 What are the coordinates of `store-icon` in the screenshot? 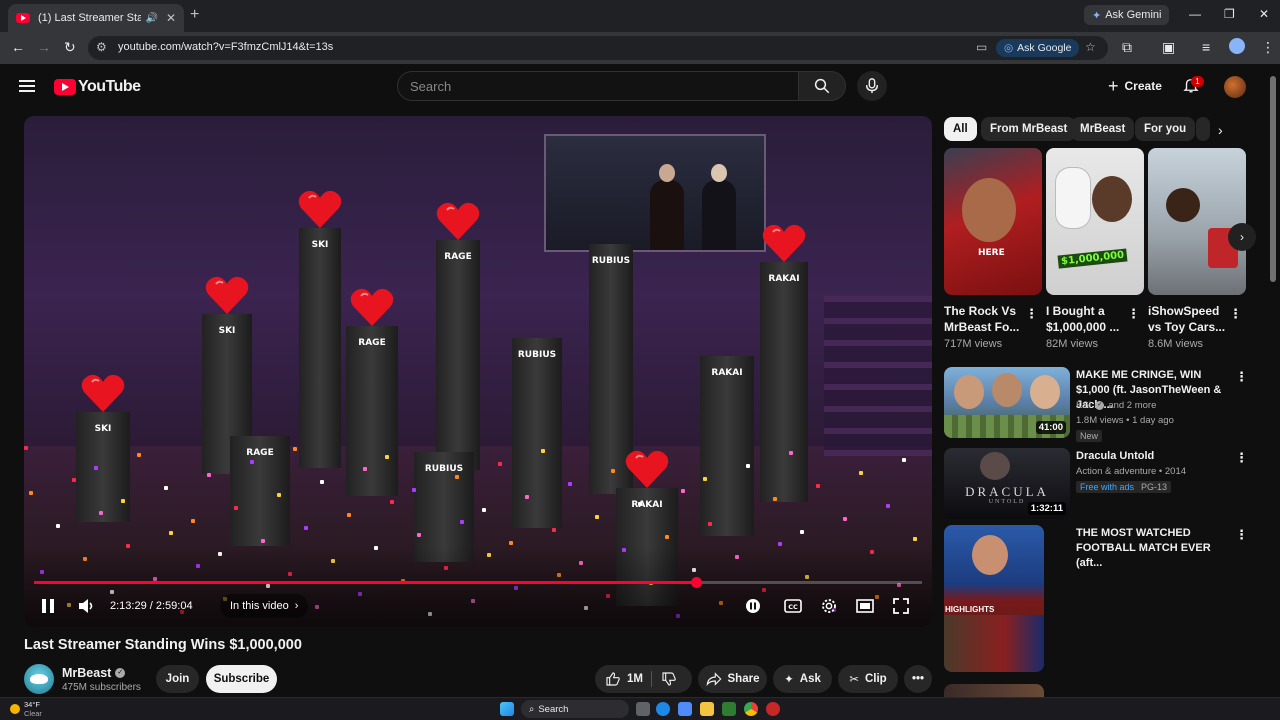 It's located at (729, 709).